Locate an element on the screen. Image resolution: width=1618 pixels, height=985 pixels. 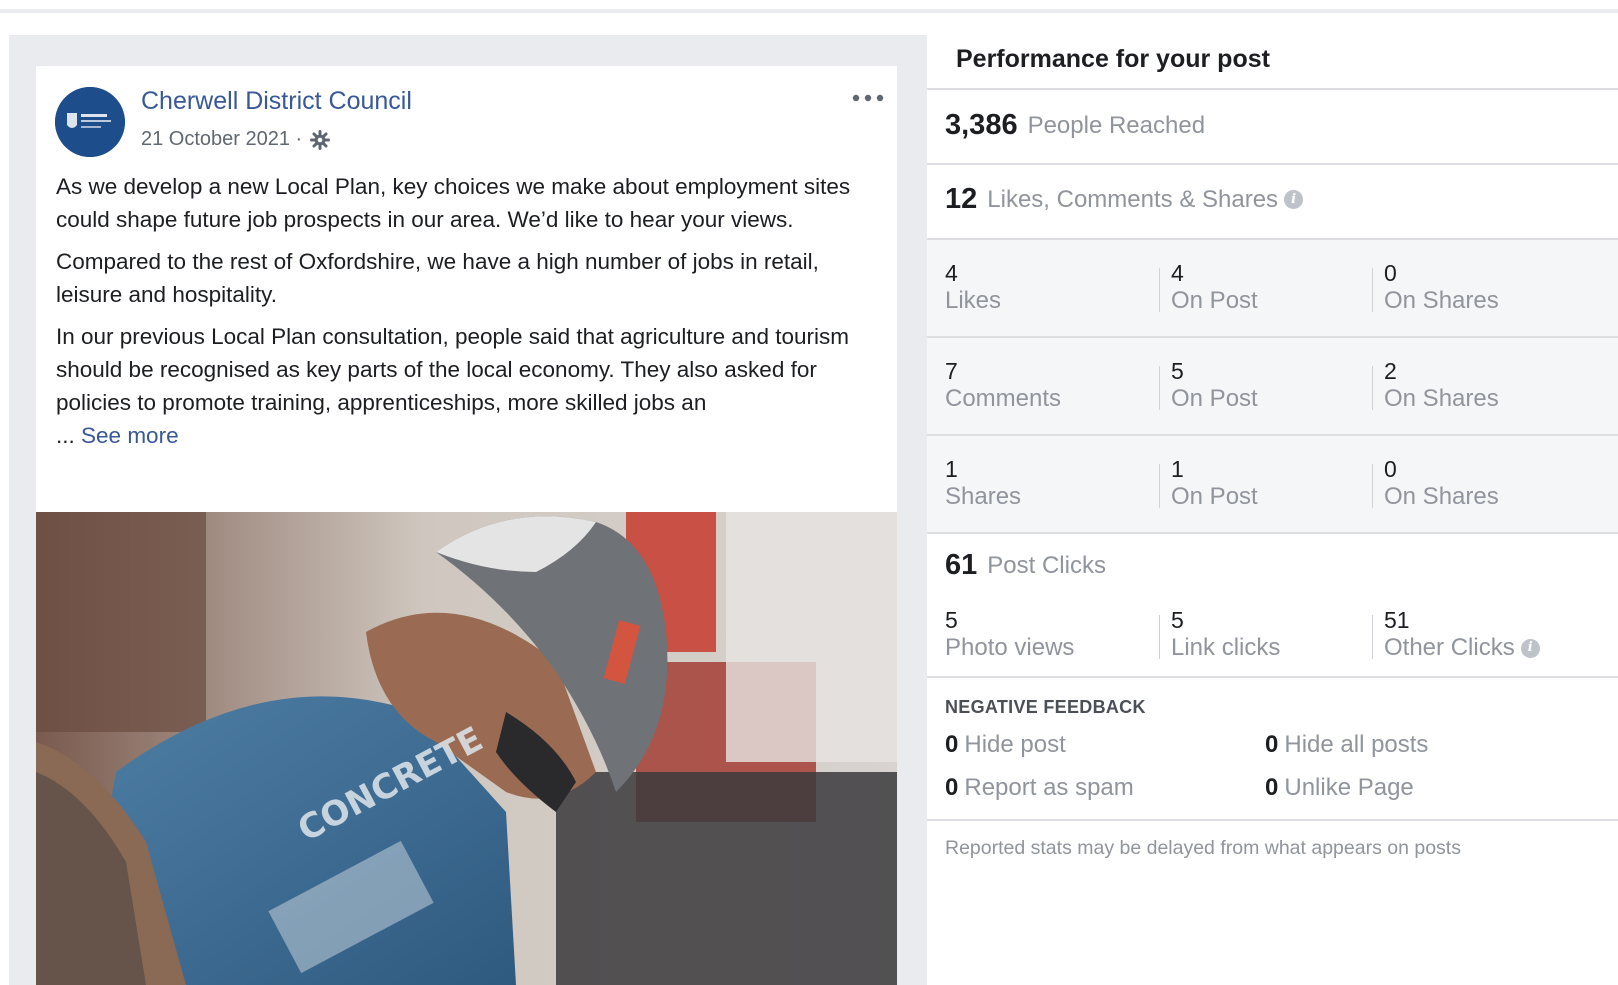
shares-on-post-value: 1 is located at coordinates (1177, 469).